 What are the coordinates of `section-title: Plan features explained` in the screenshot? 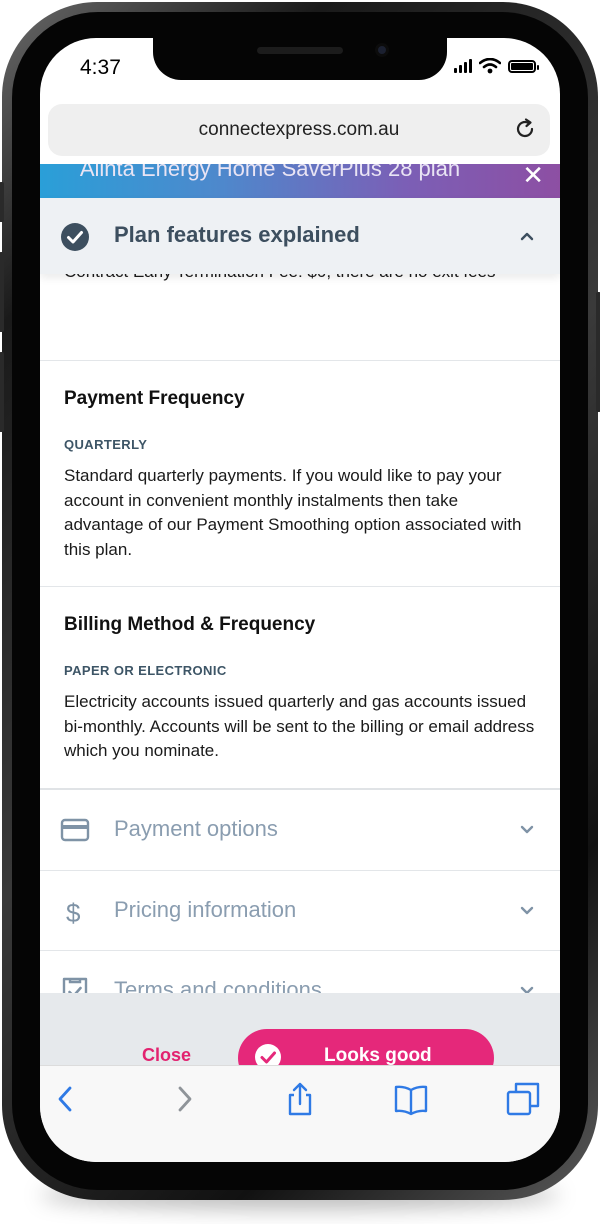 It's located at (237, 234).